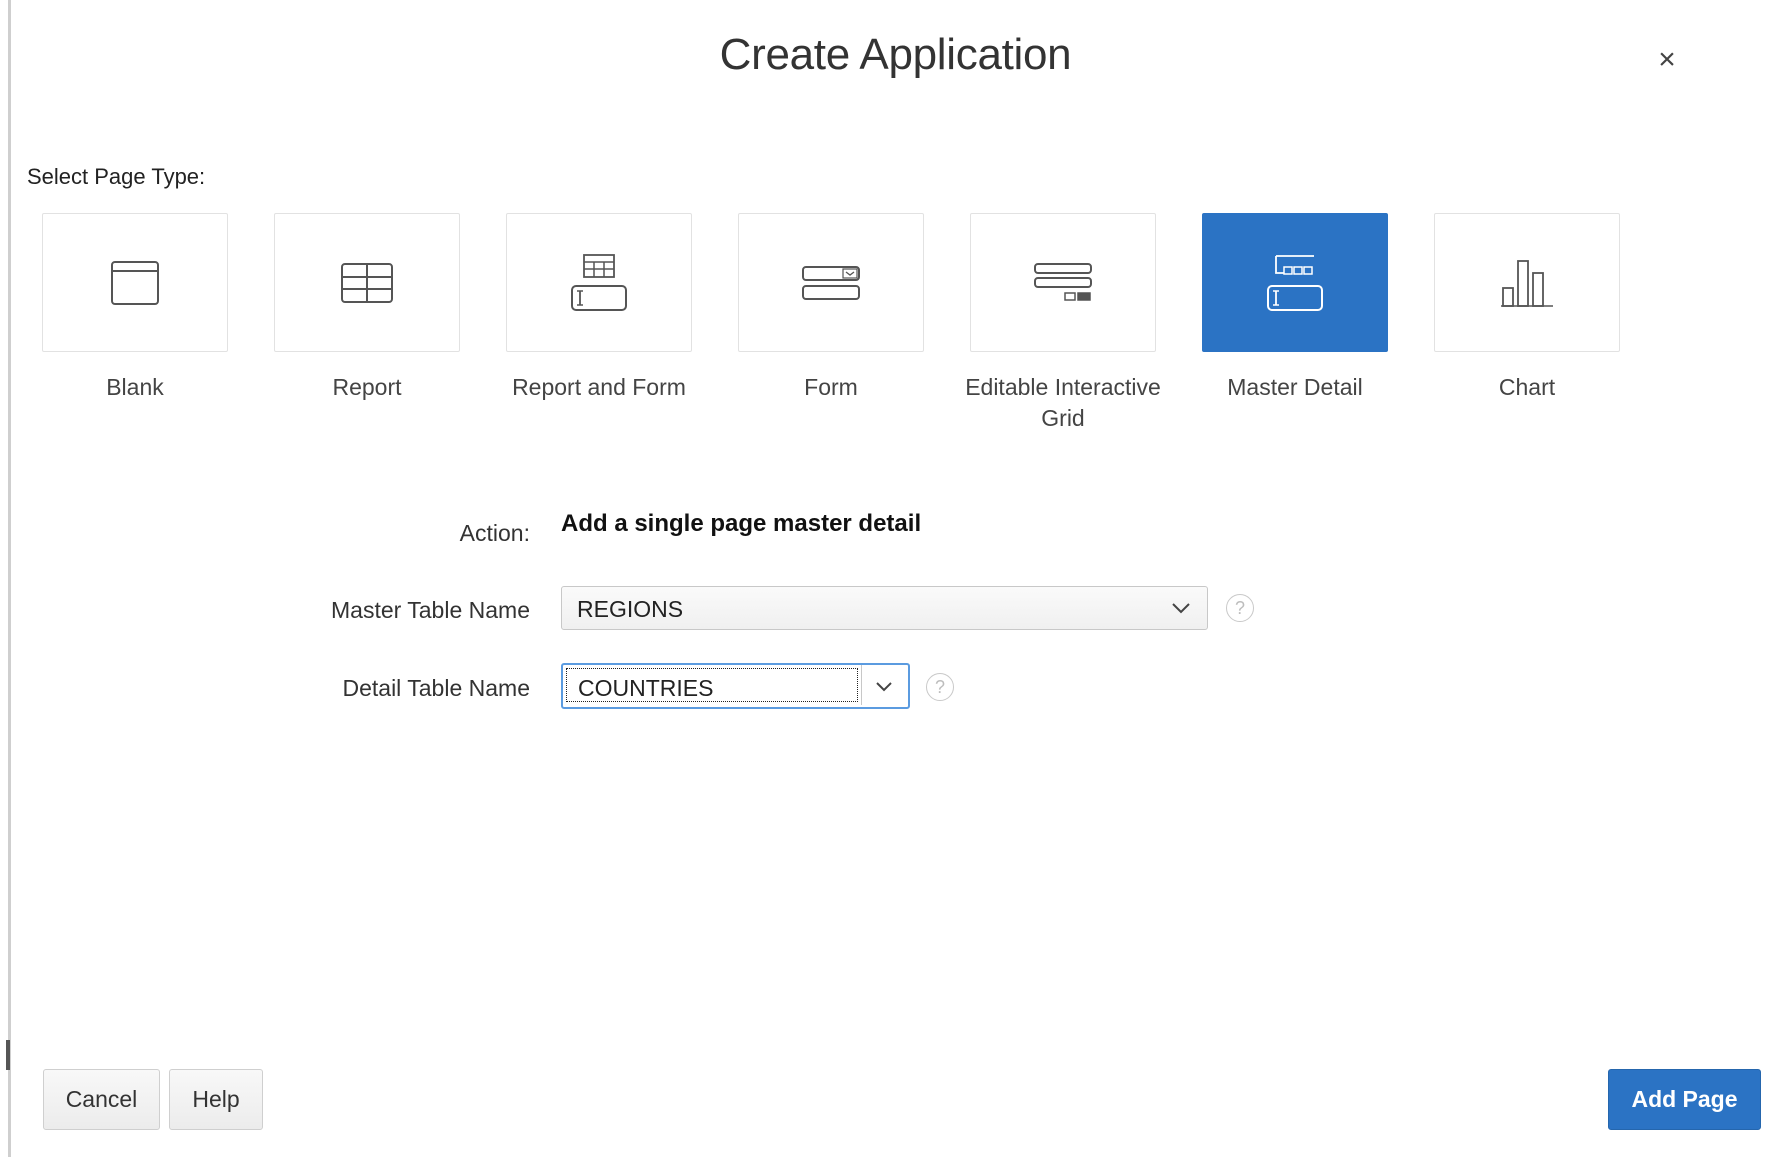  I want to click on page-type-report-tile, so click(367, 282).